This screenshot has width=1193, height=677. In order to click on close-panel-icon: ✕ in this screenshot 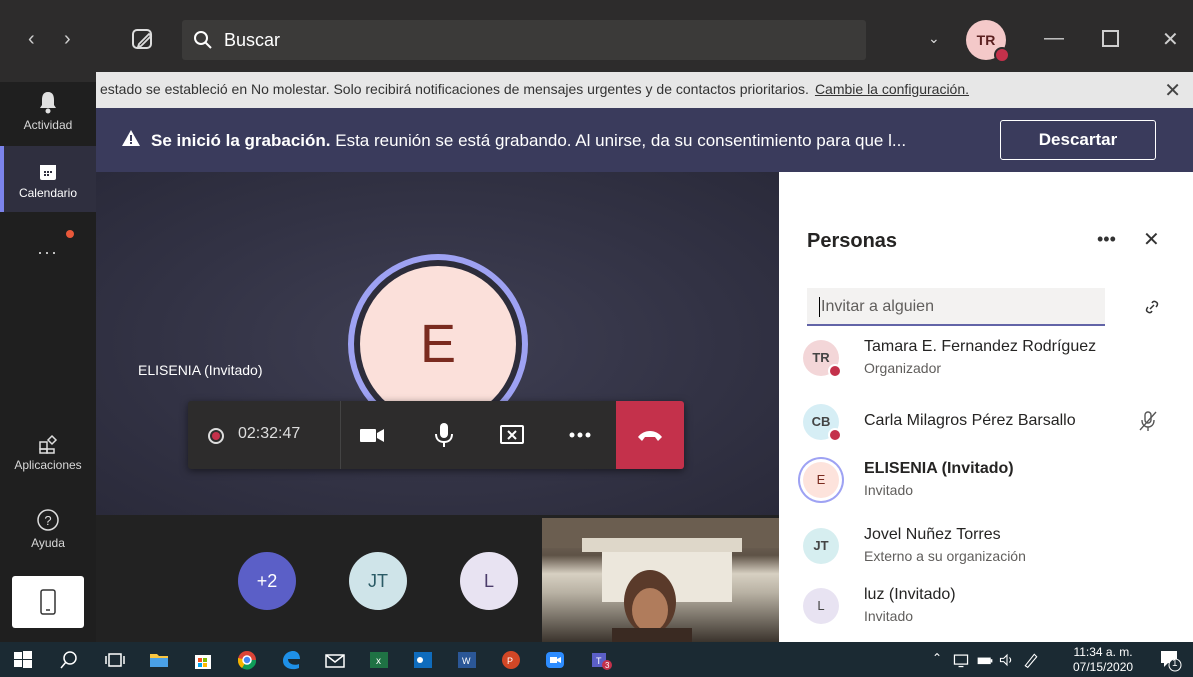, I will do `click(1151, 239)`.